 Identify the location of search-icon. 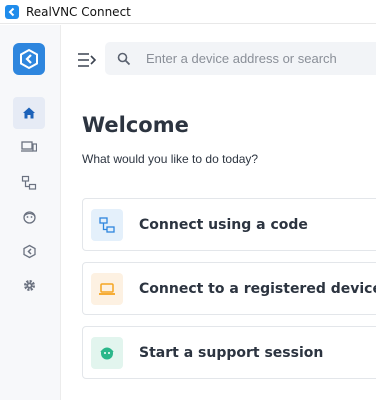
(124, 58).